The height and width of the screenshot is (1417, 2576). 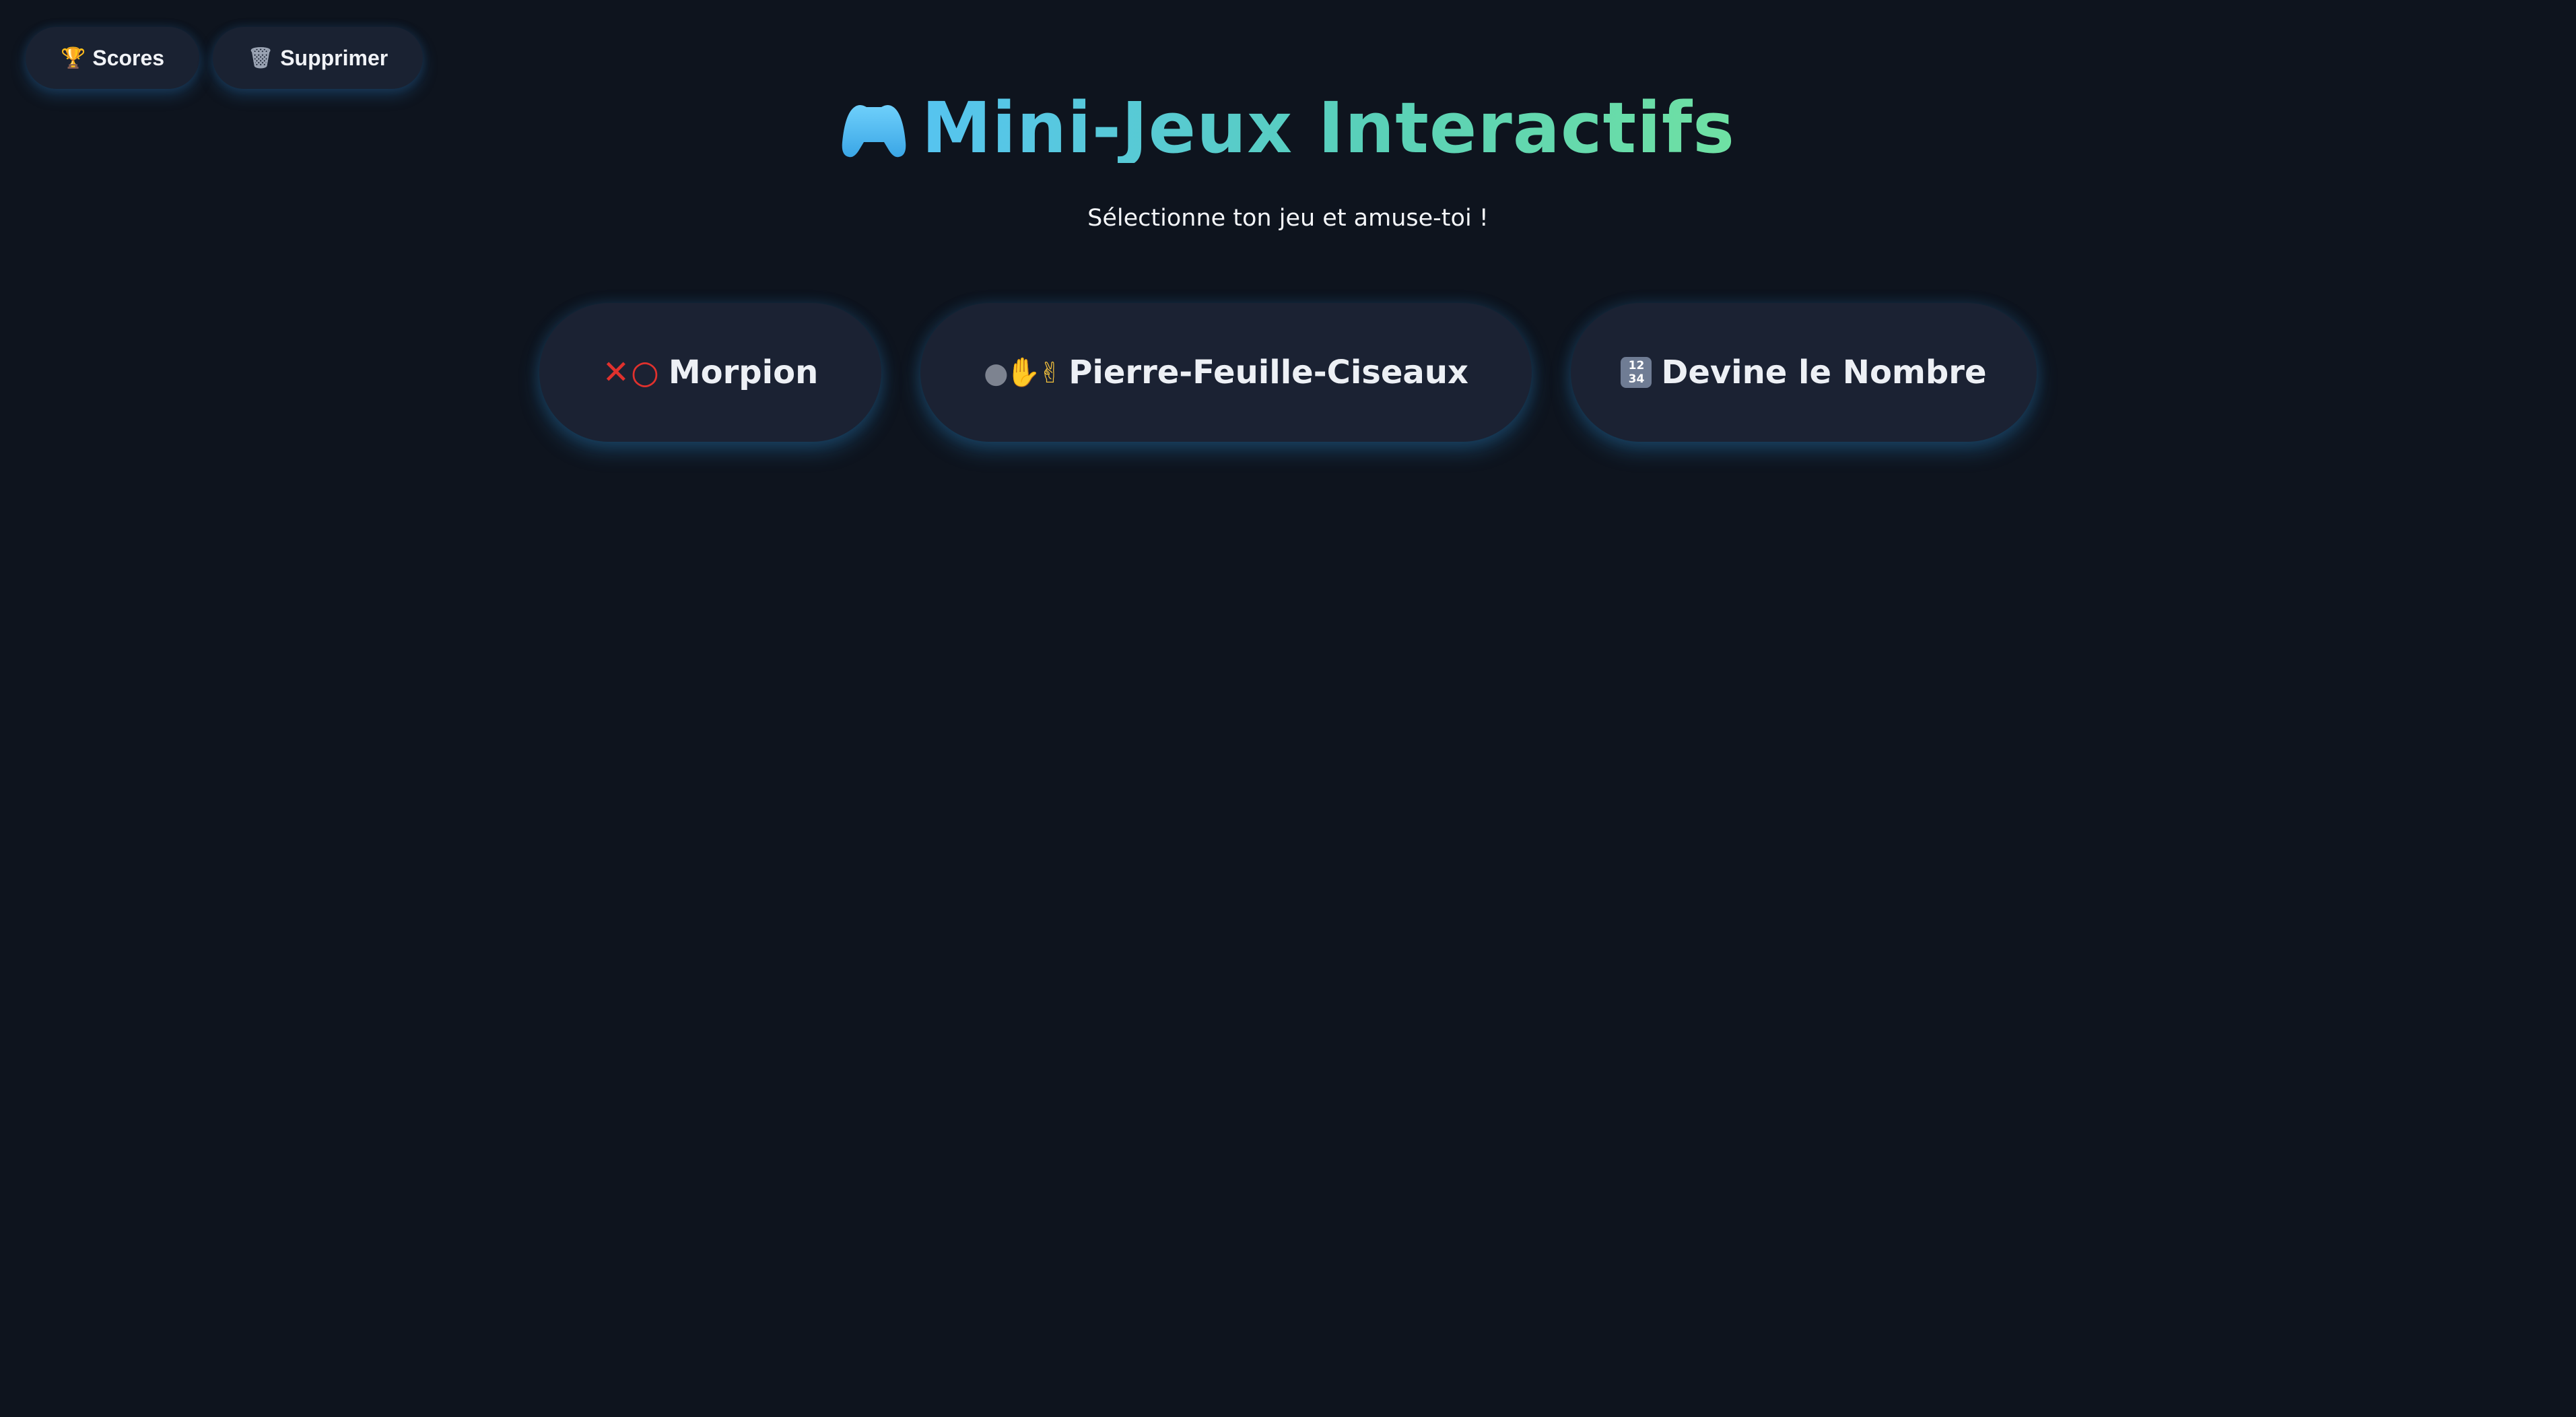 I want to click on delete-label: Supprimer, so click(x=334, y=58).